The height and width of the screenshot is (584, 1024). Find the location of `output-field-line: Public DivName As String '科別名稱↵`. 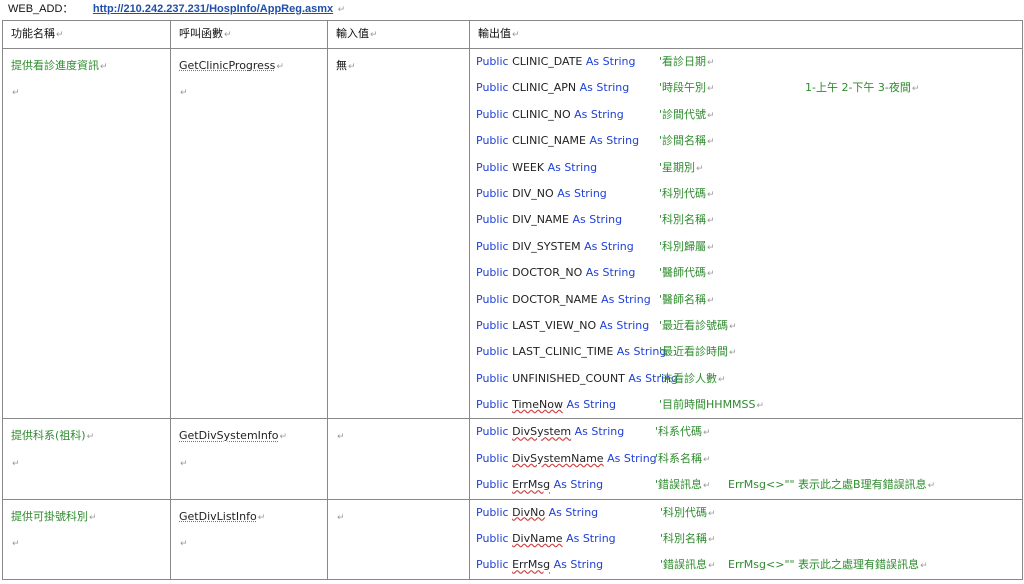

output-field-line: Public DivName As String '科別名稱↵ is located at coordinates (746, 539).